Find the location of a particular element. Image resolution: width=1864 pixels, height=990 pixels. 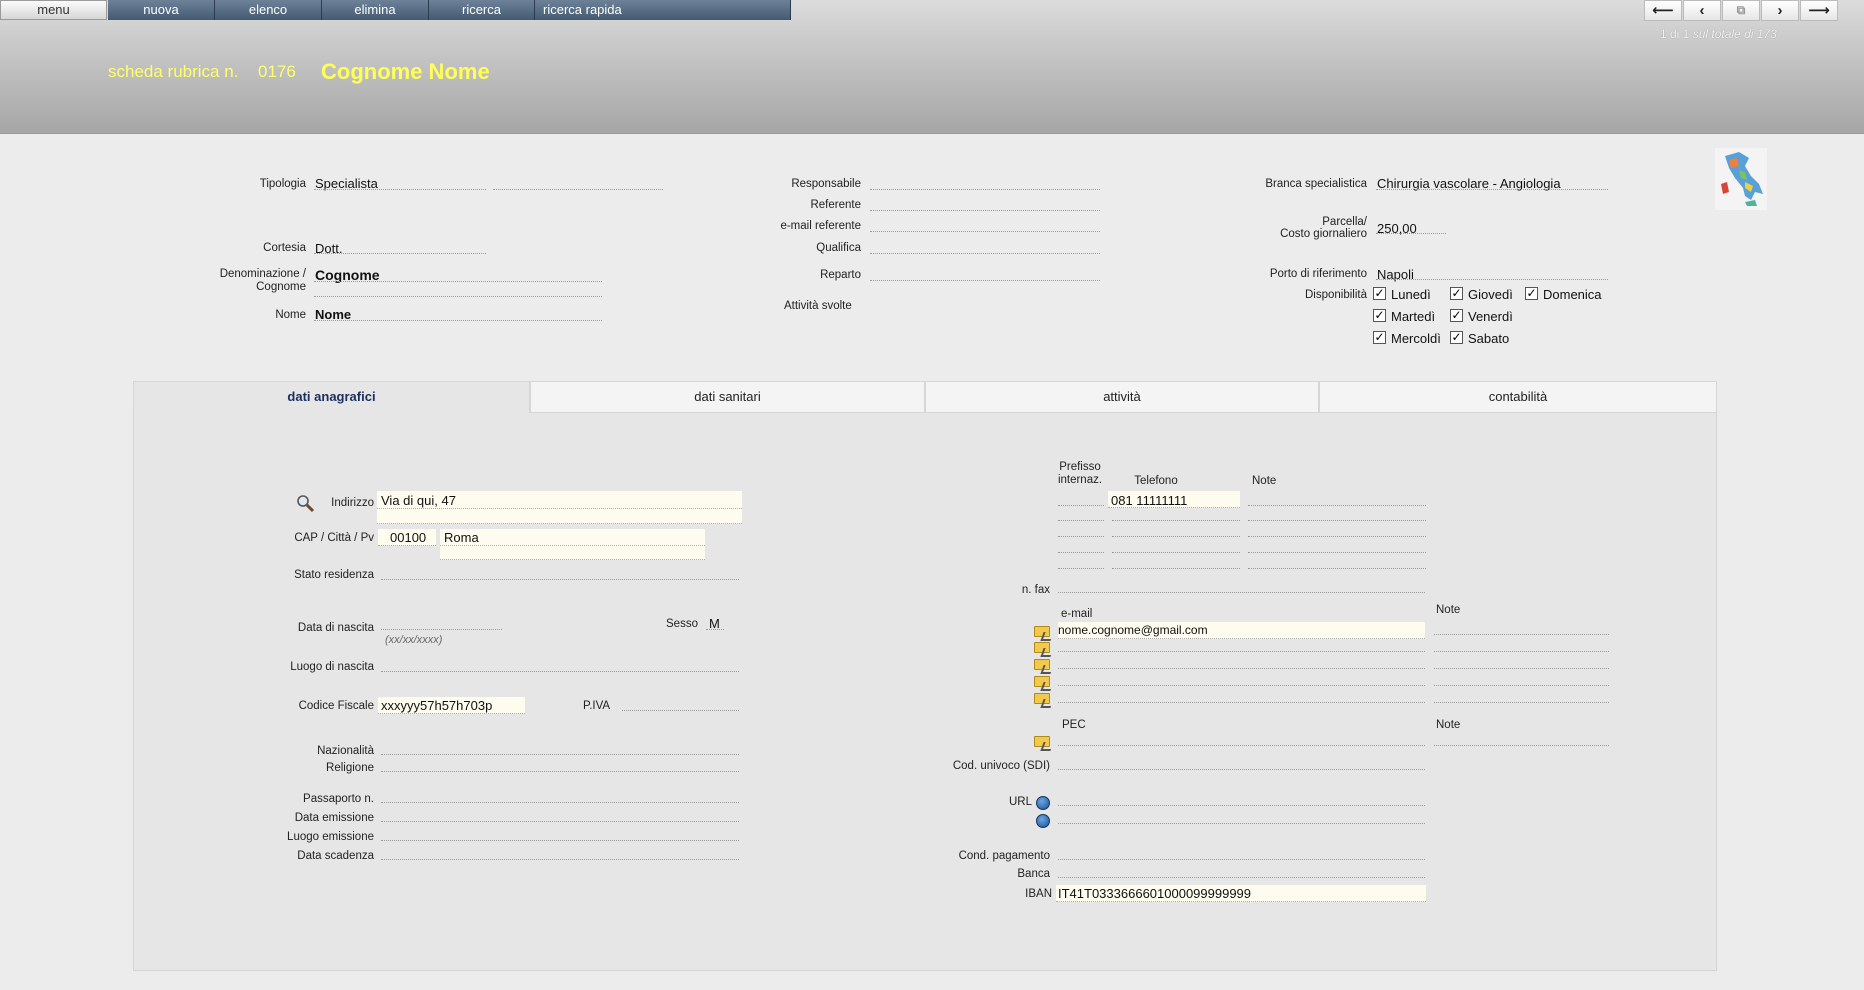

checkbox-martedi: ✓ is located at coordinates (1379, 315).